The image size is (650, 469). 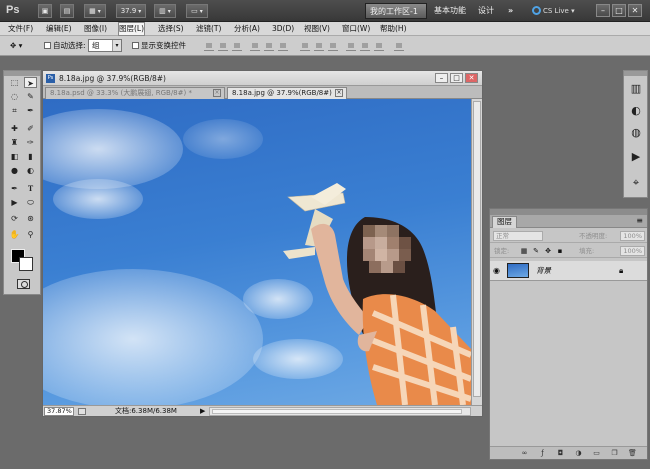 What do you see at coordinates (399, 46) in the screenshot?
I see `auto-align-layers-icon` at bounding box center [399, 46].